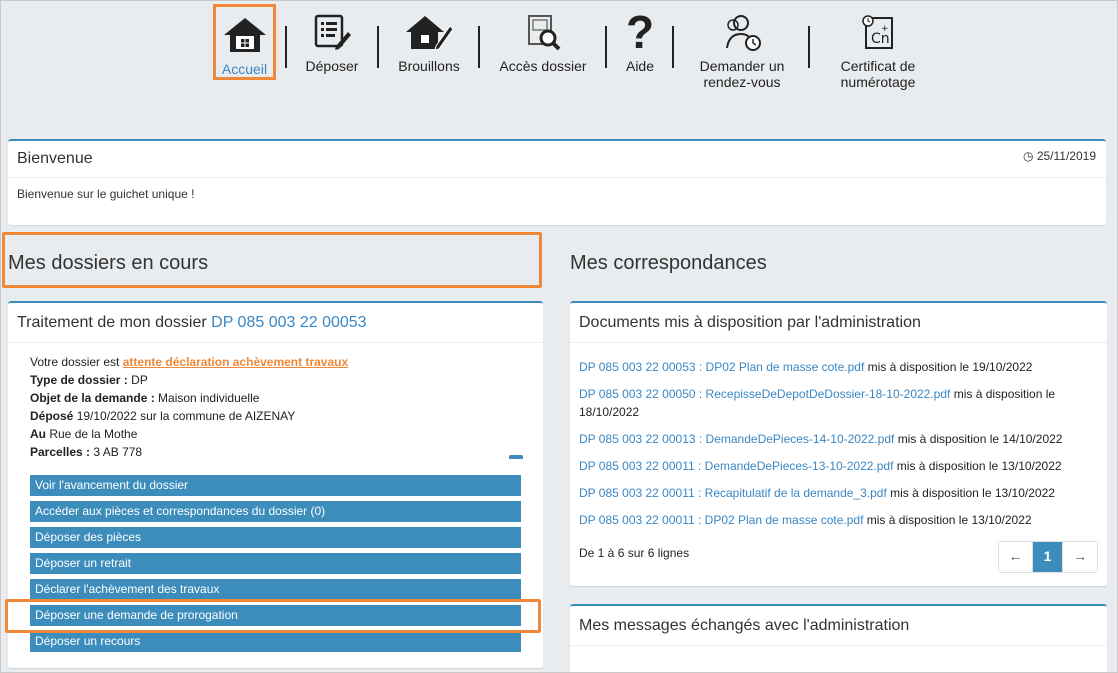 Image resolution: width=1118 pixels, height=673 pixels. Describe the element at coordinates (288, 322) in the screenshot. I see `dossier-ref-link: DP 085 003 22 00053` at that location.